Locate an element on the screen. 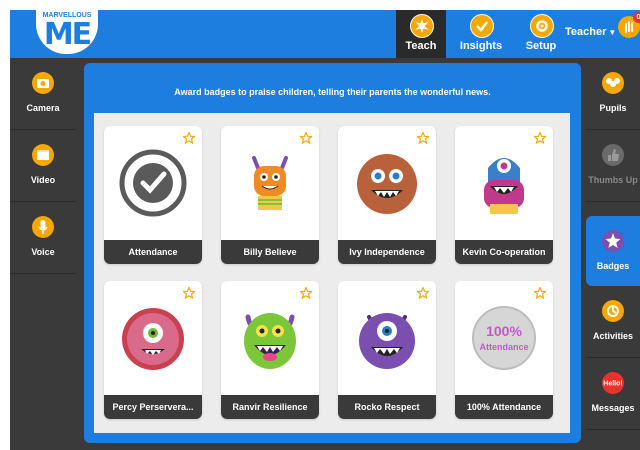  badge-name: Rocko Respect is located at coordinates (387, 407).